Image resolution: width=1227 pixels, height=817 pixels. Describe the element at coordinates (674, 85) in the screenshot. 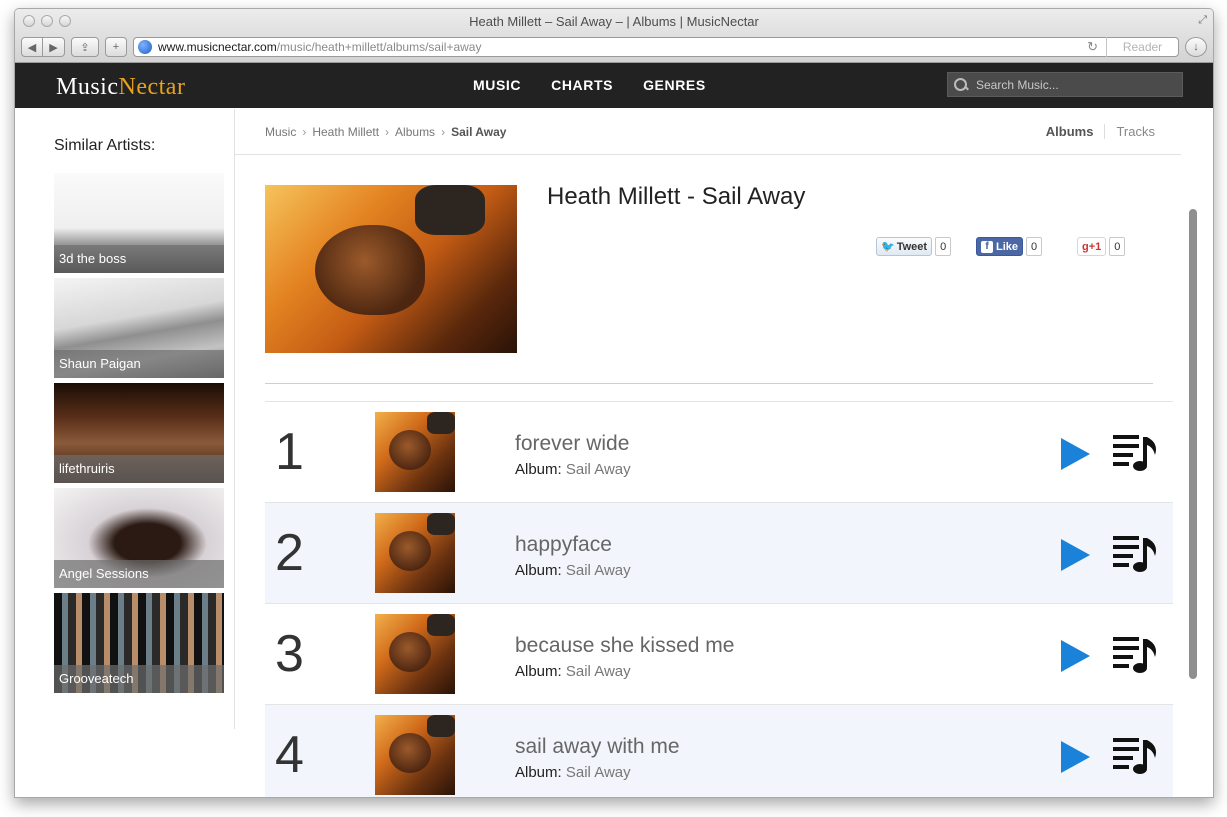

I see `nav-genres: GENRES` at that location.